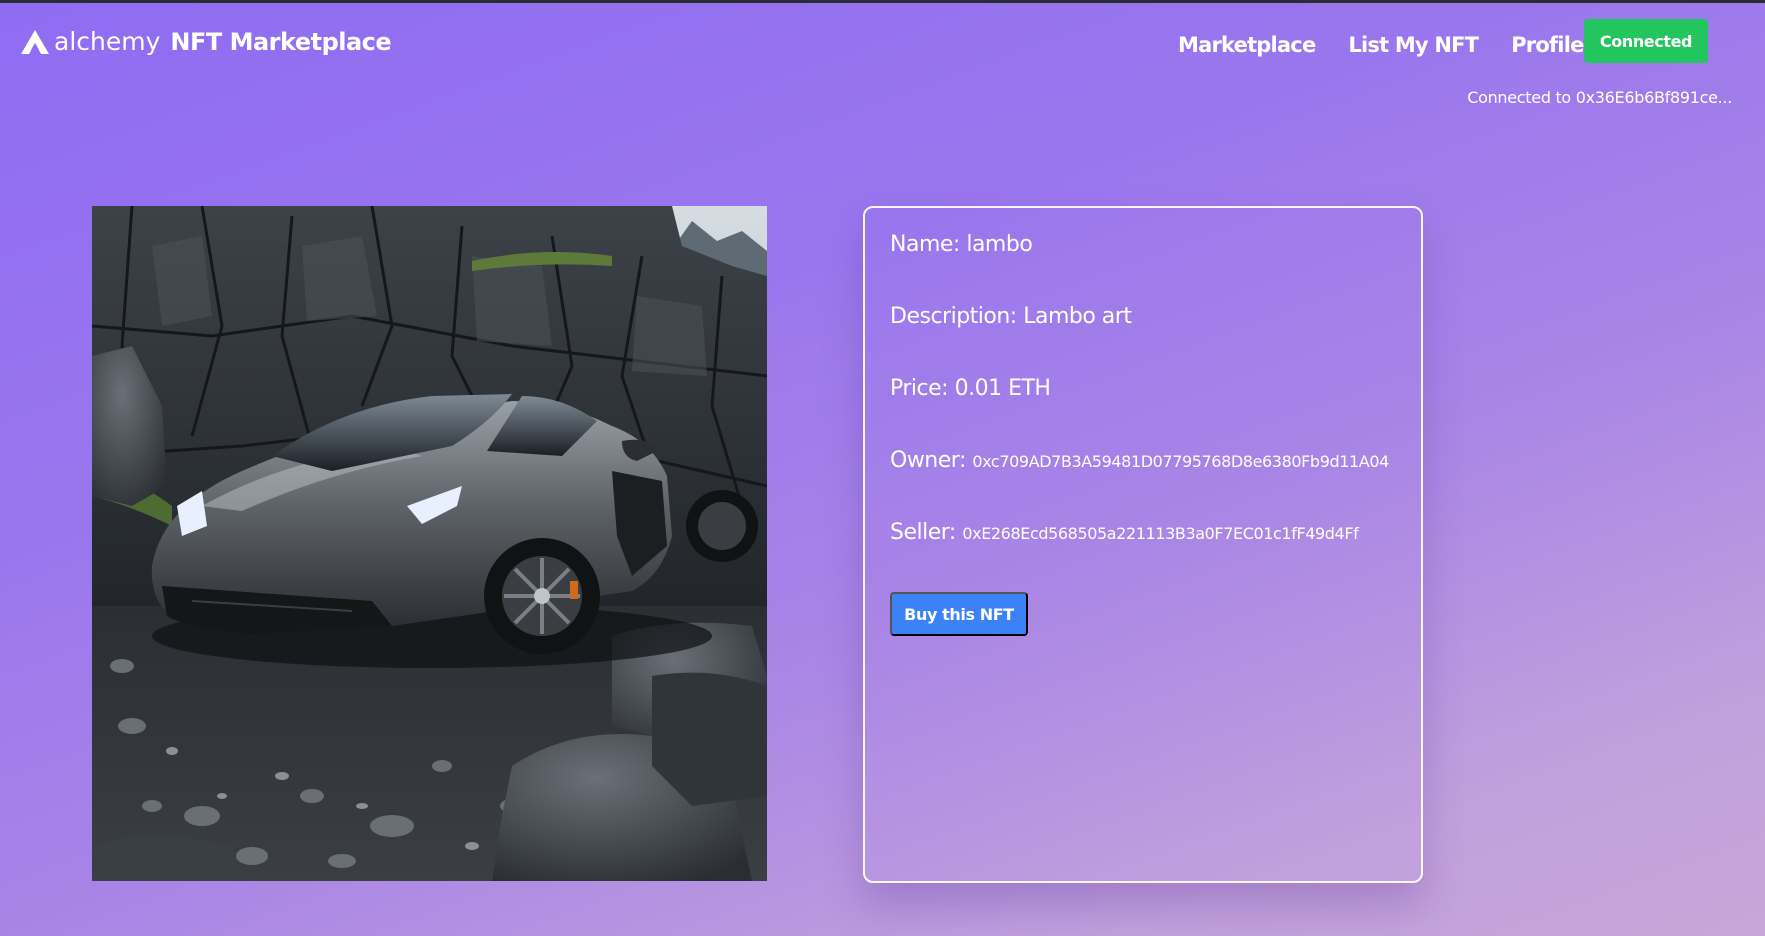 Image resolution: width=1765 pixels, height=936 pixels. I want to click on nft-price: 0.01 ETH, so click(1002, 388).